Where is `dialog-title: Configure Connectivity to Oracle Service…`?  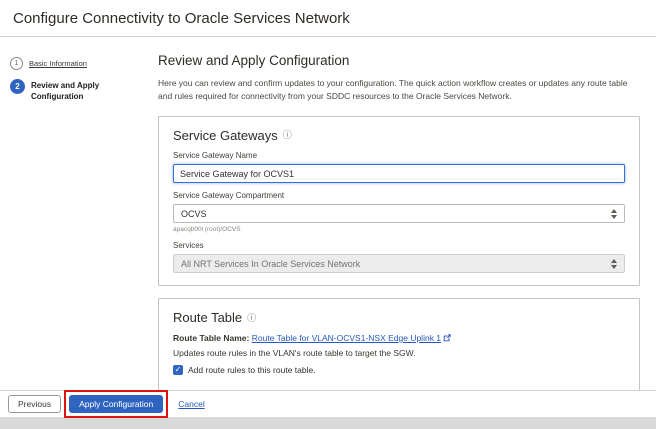 dialog-title: Configure Connectivity to Oracle Service… is located at coordinates (181, 18).